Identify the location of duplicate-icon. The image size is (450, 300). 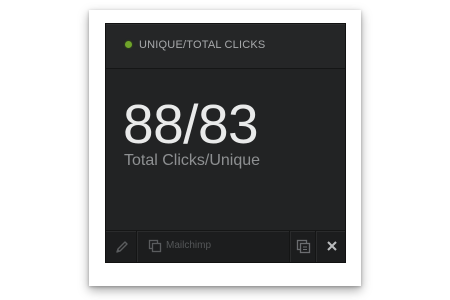
(155, 246).